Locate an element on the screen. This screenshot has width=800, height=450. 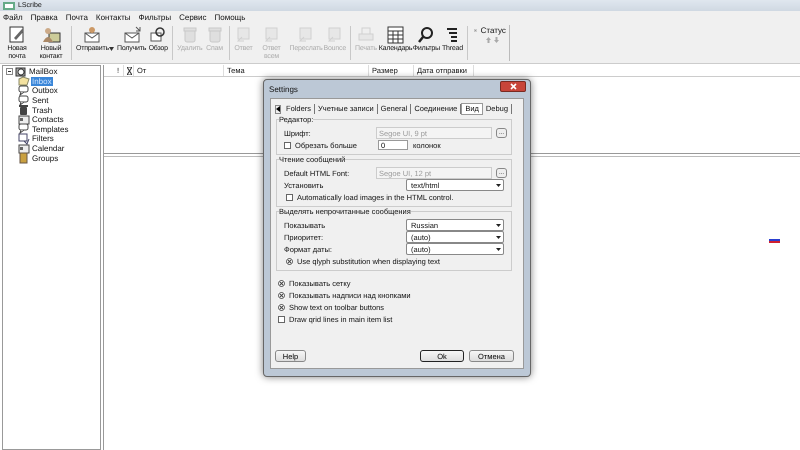
status-label: Статус is located at coordinates (493, 30).